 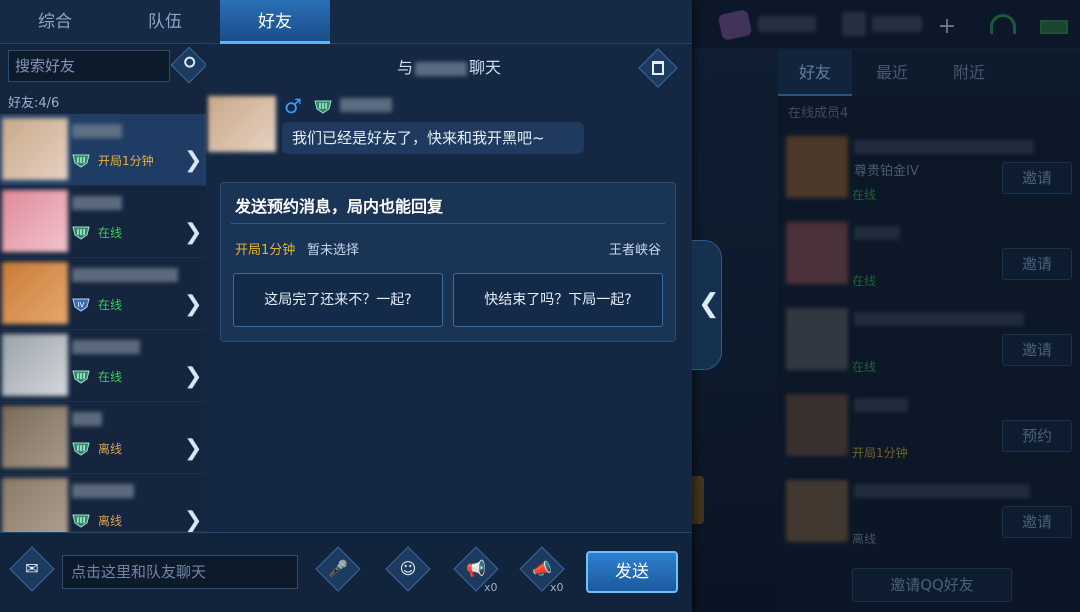 What do you see at coordinates (632, 572) in the screenshot?
I see `send-button: 发送` at bounding box center [632, 572].